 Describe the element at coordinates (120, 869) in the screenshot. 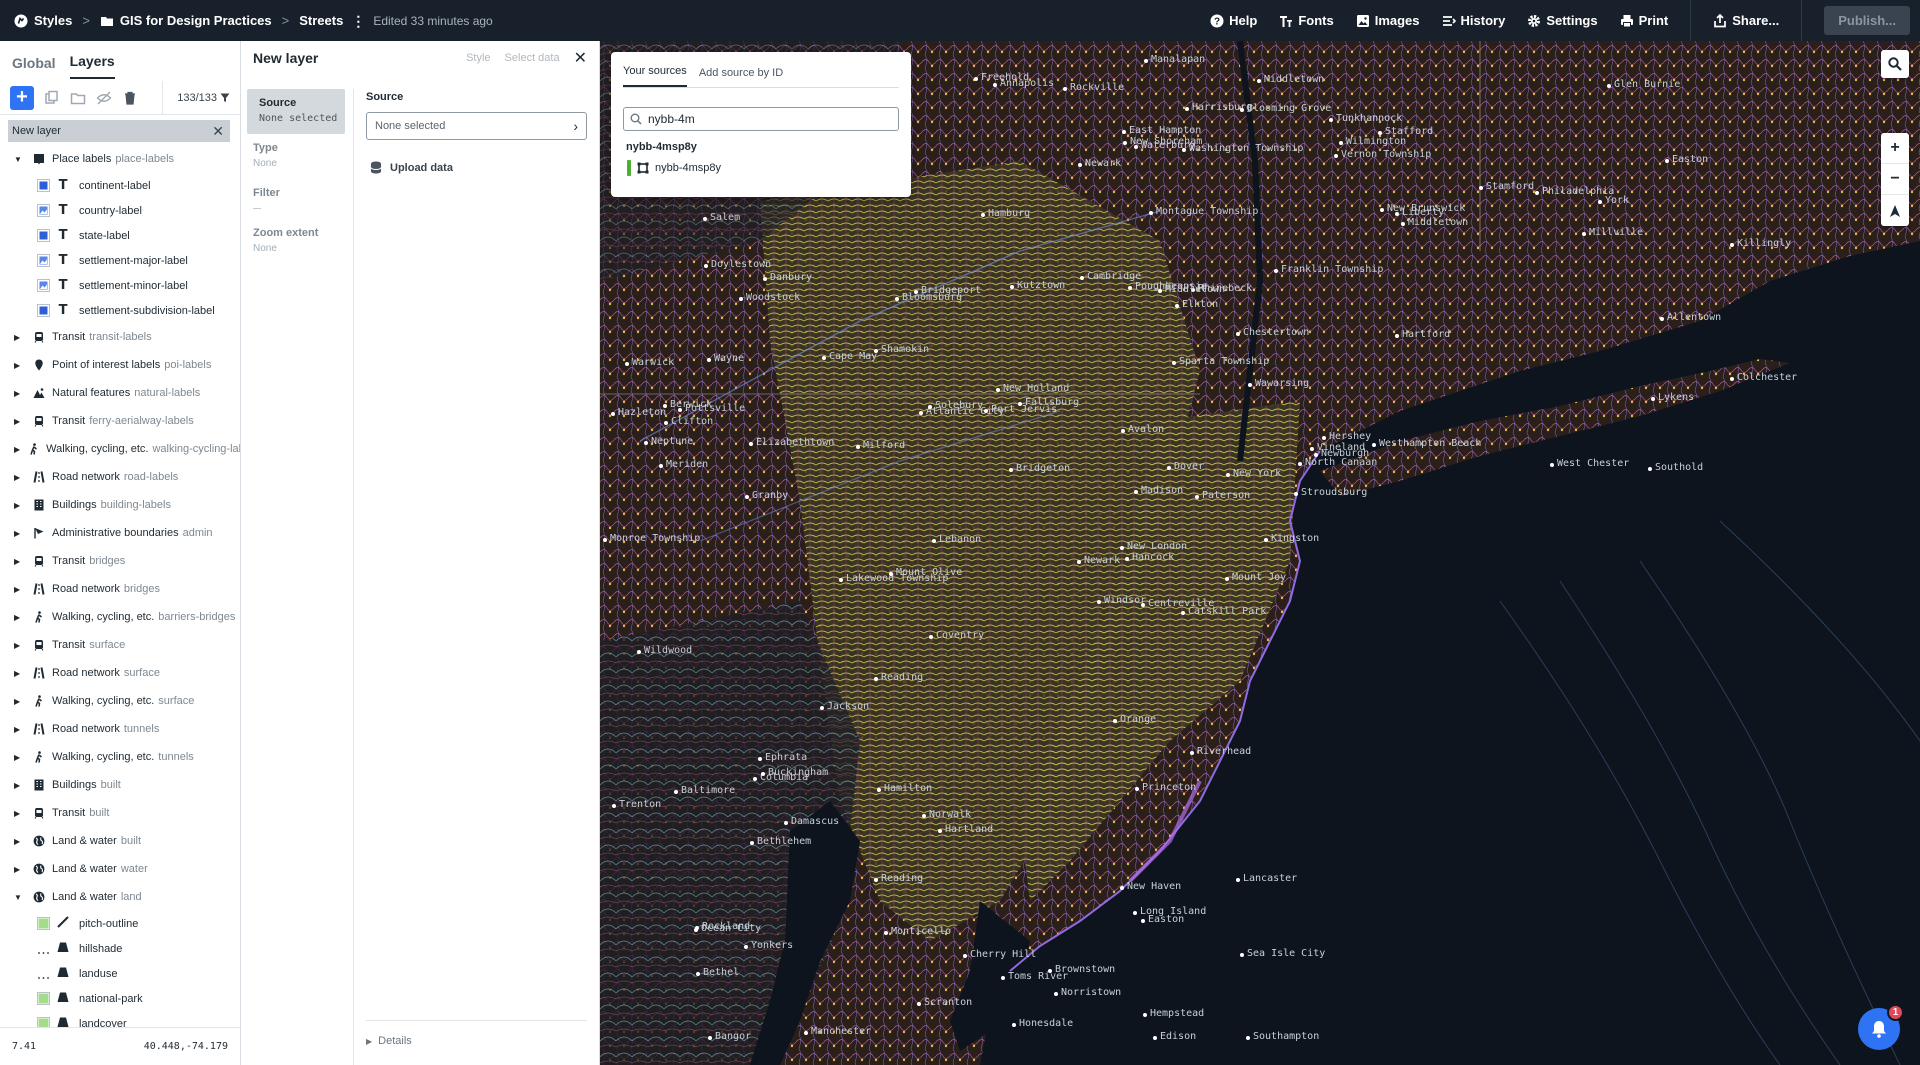

I see `layer-group: ▶ Land & water water` at that location.